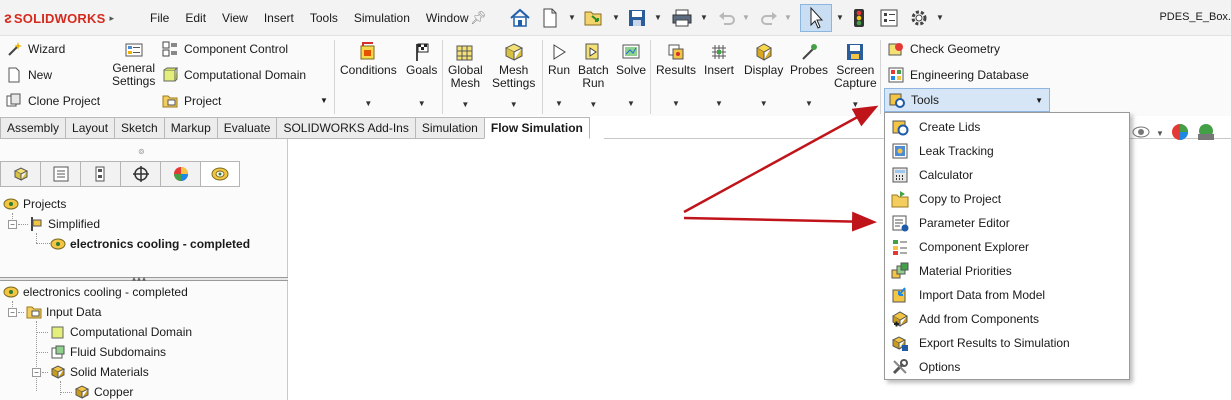  What do you see at coordinates (781, 159) in the screenshot?
I see `annotation-arrow-tools` at bounding box center [781, 159].